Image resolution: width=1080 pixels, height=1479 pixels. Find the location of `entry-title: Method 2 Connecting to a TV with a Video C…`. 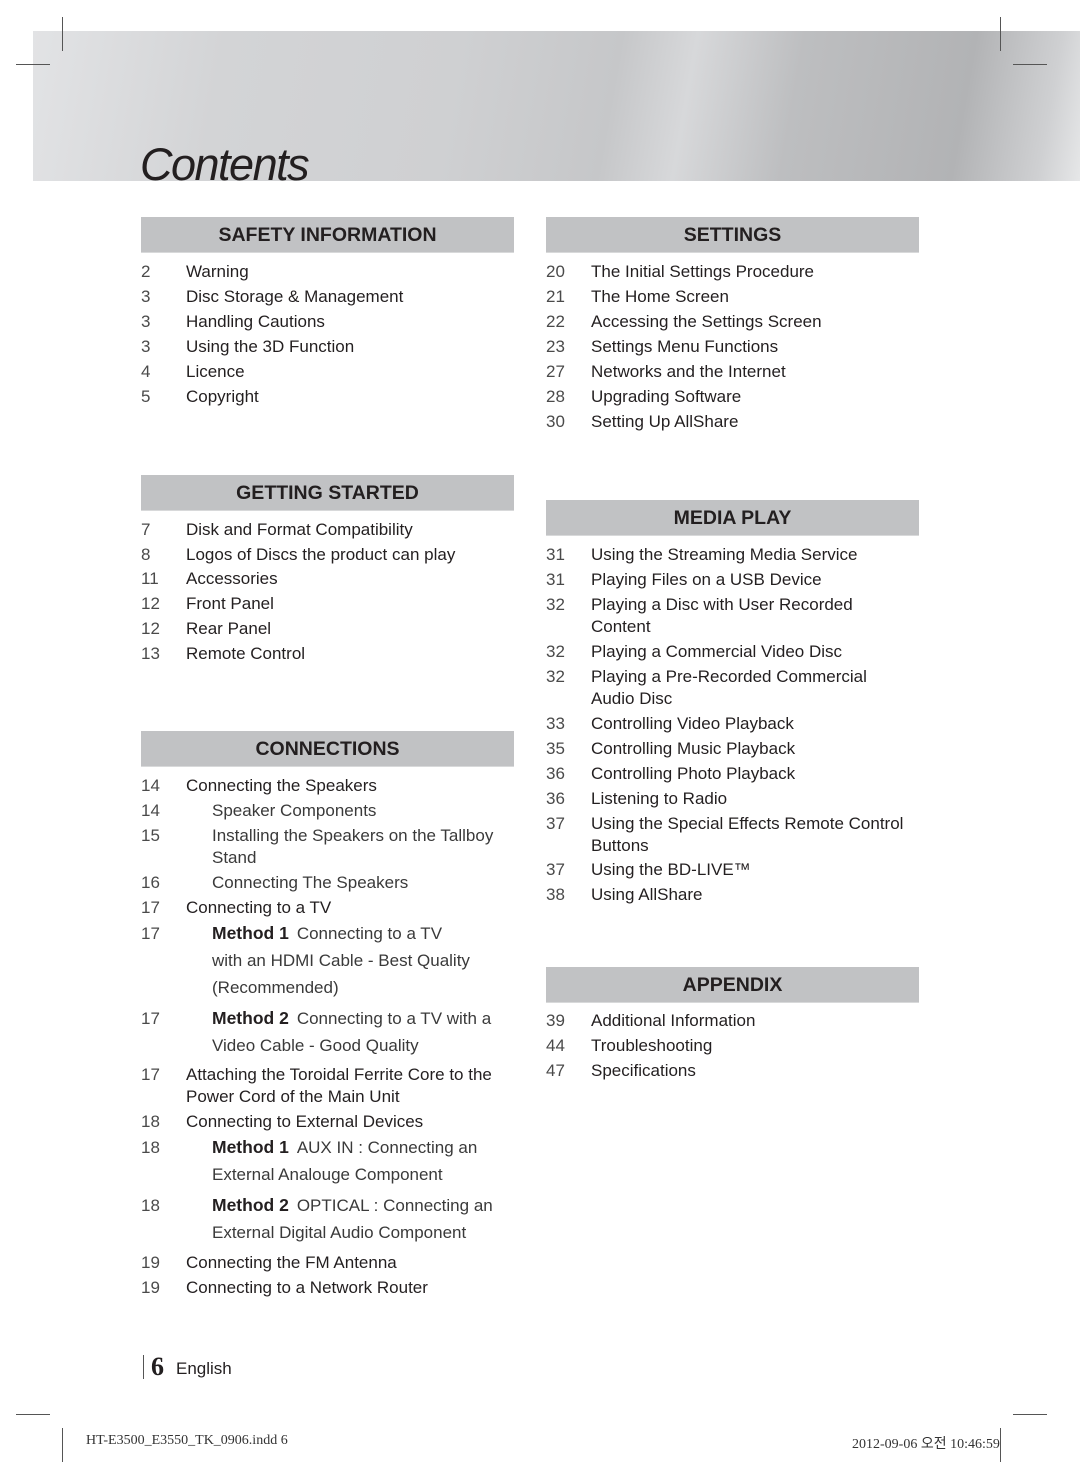

entry-title: Method 2 Connecting to a TV with a Video C… is located at coordinates (351, 1032).